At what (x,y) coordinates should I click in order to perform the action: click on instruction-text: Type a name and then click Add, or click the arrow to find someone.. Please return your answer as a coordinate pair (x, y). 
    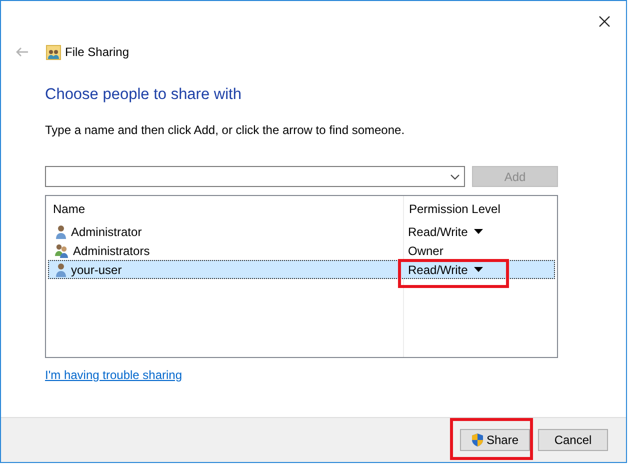
    Looking at the image, I should click on (225, 130).